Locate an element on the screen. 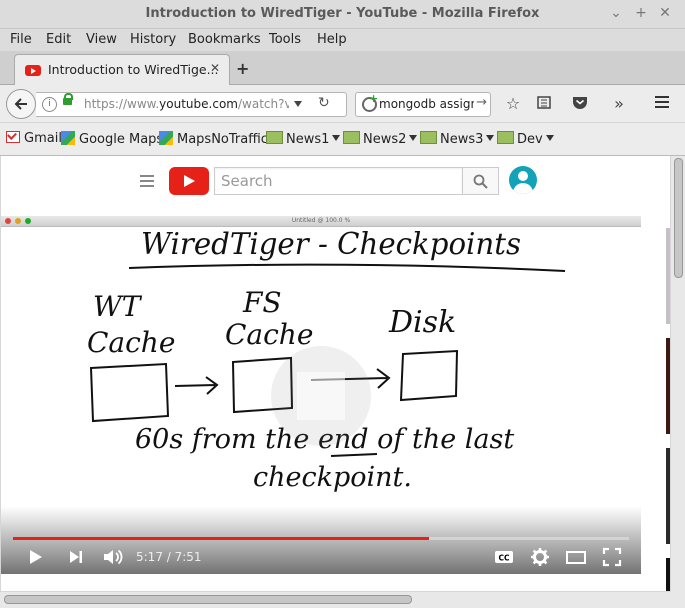 The height and width of the screenshot is (608, 685). tab-close-icon: ✕ is located at coordinates (215, 68).